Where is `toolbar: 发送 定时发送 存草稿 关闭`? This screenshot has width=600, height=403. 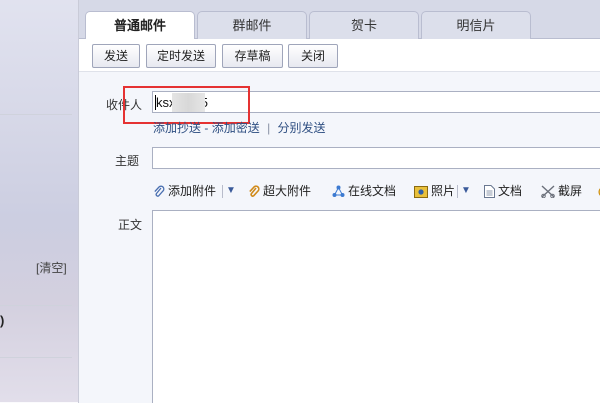 toolbar: 发送 定时发送 存草稿 关闭 is located at coordinates (339, 55).